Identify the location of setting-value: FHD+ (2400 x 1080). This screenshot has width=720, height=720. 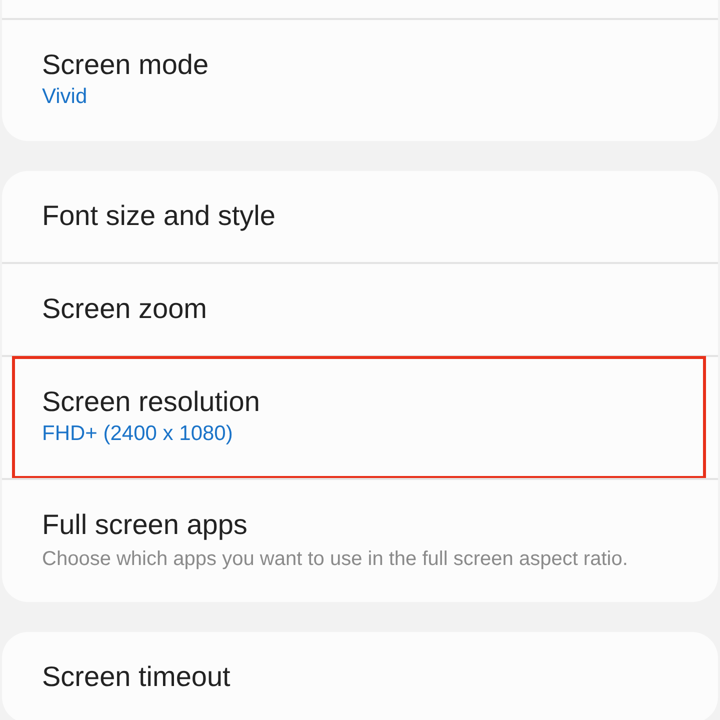
(138, 434).